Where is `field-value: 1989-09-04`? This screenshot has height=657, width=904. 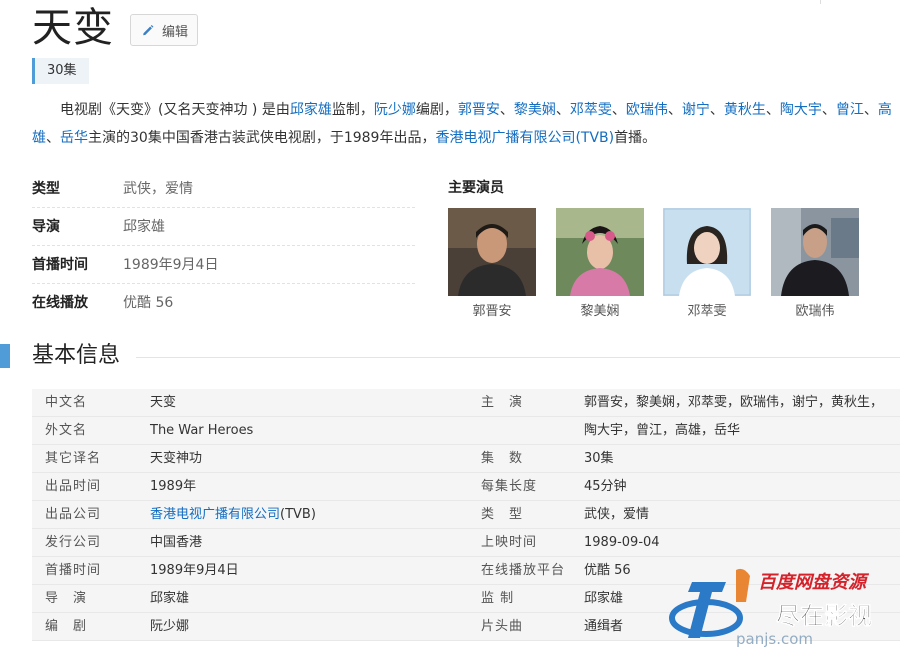
field-value: 1989-09-04 is located at coordinates (622, 542).